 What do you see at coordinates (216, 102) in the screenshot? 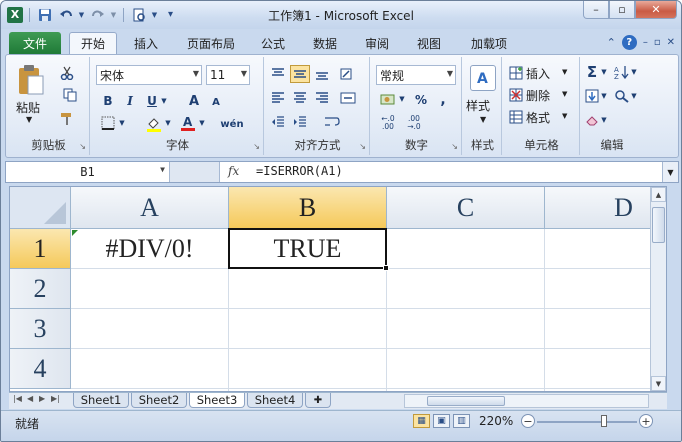
I see `shrink-font-button: A` at bounding box center [216, 102].